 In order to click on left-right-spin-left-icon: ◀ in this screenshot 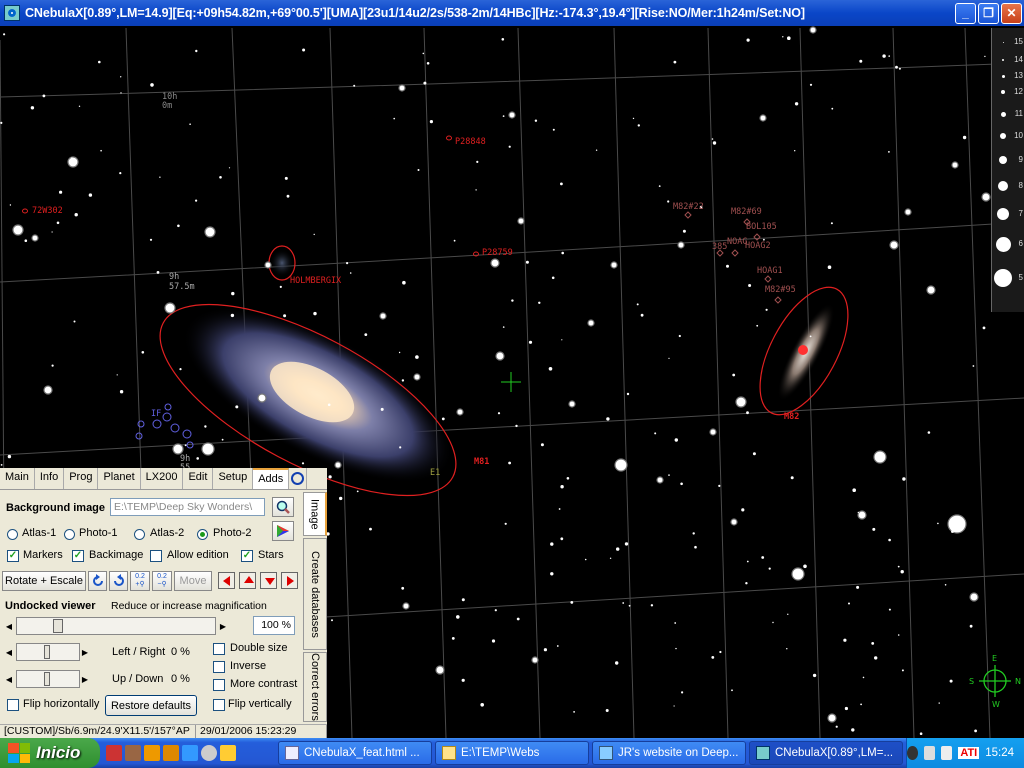, I will do `click(9, 652)`.